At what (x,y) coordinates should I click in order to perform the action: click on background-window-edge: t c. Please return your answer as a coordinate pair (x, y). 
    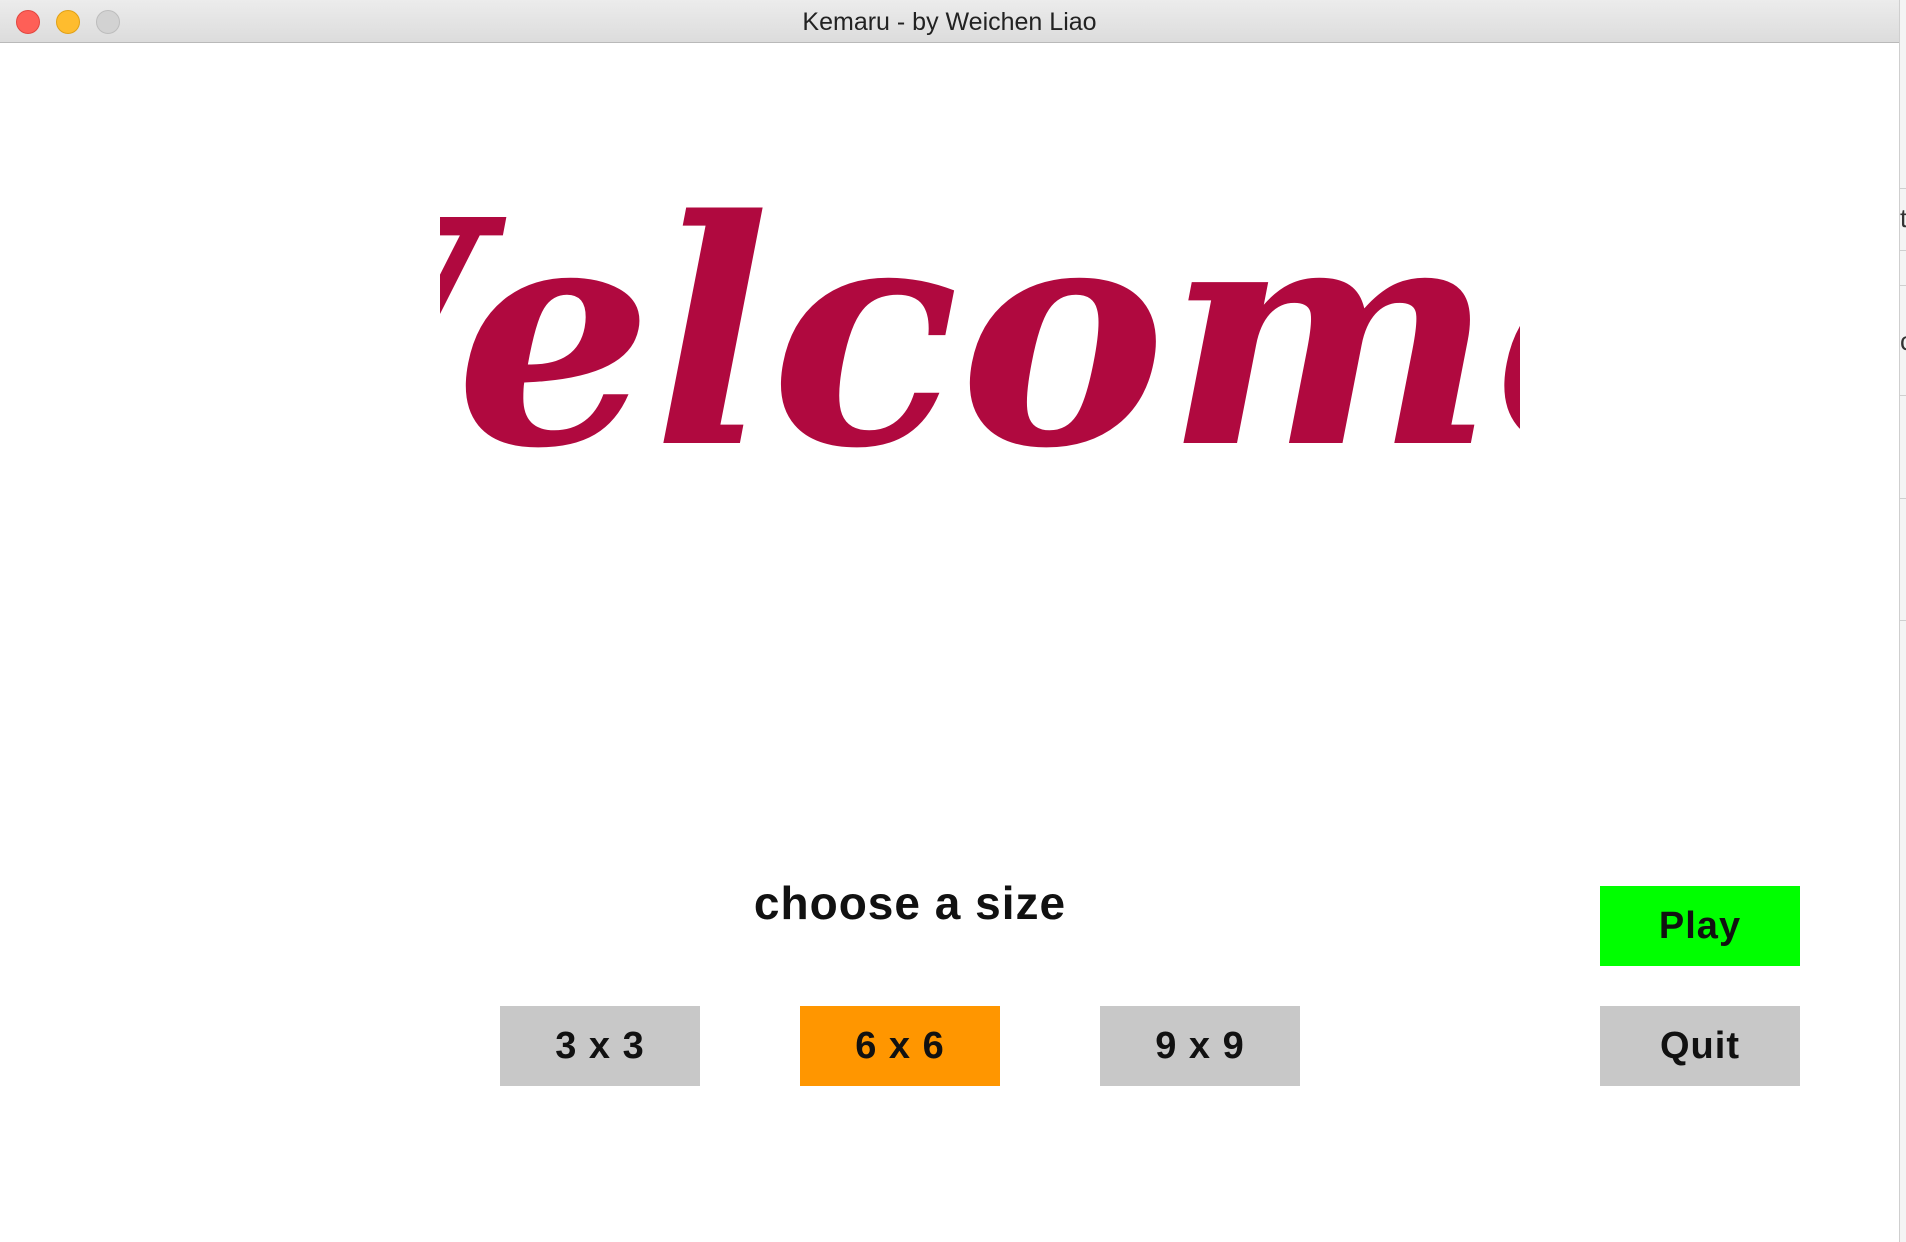
    Looking at the image, I should click on (1903, 621).